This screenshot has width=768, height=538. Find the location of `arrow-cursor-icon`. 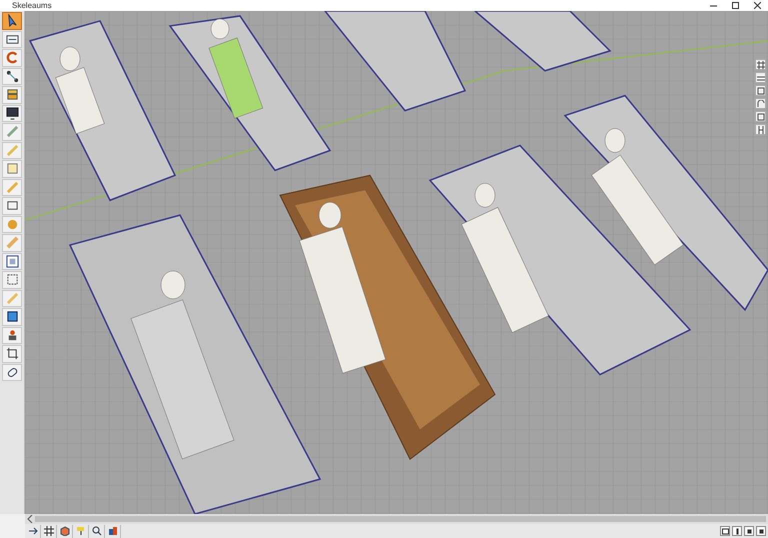

arrow-cursor-icon is located at coordinates (12, 21).